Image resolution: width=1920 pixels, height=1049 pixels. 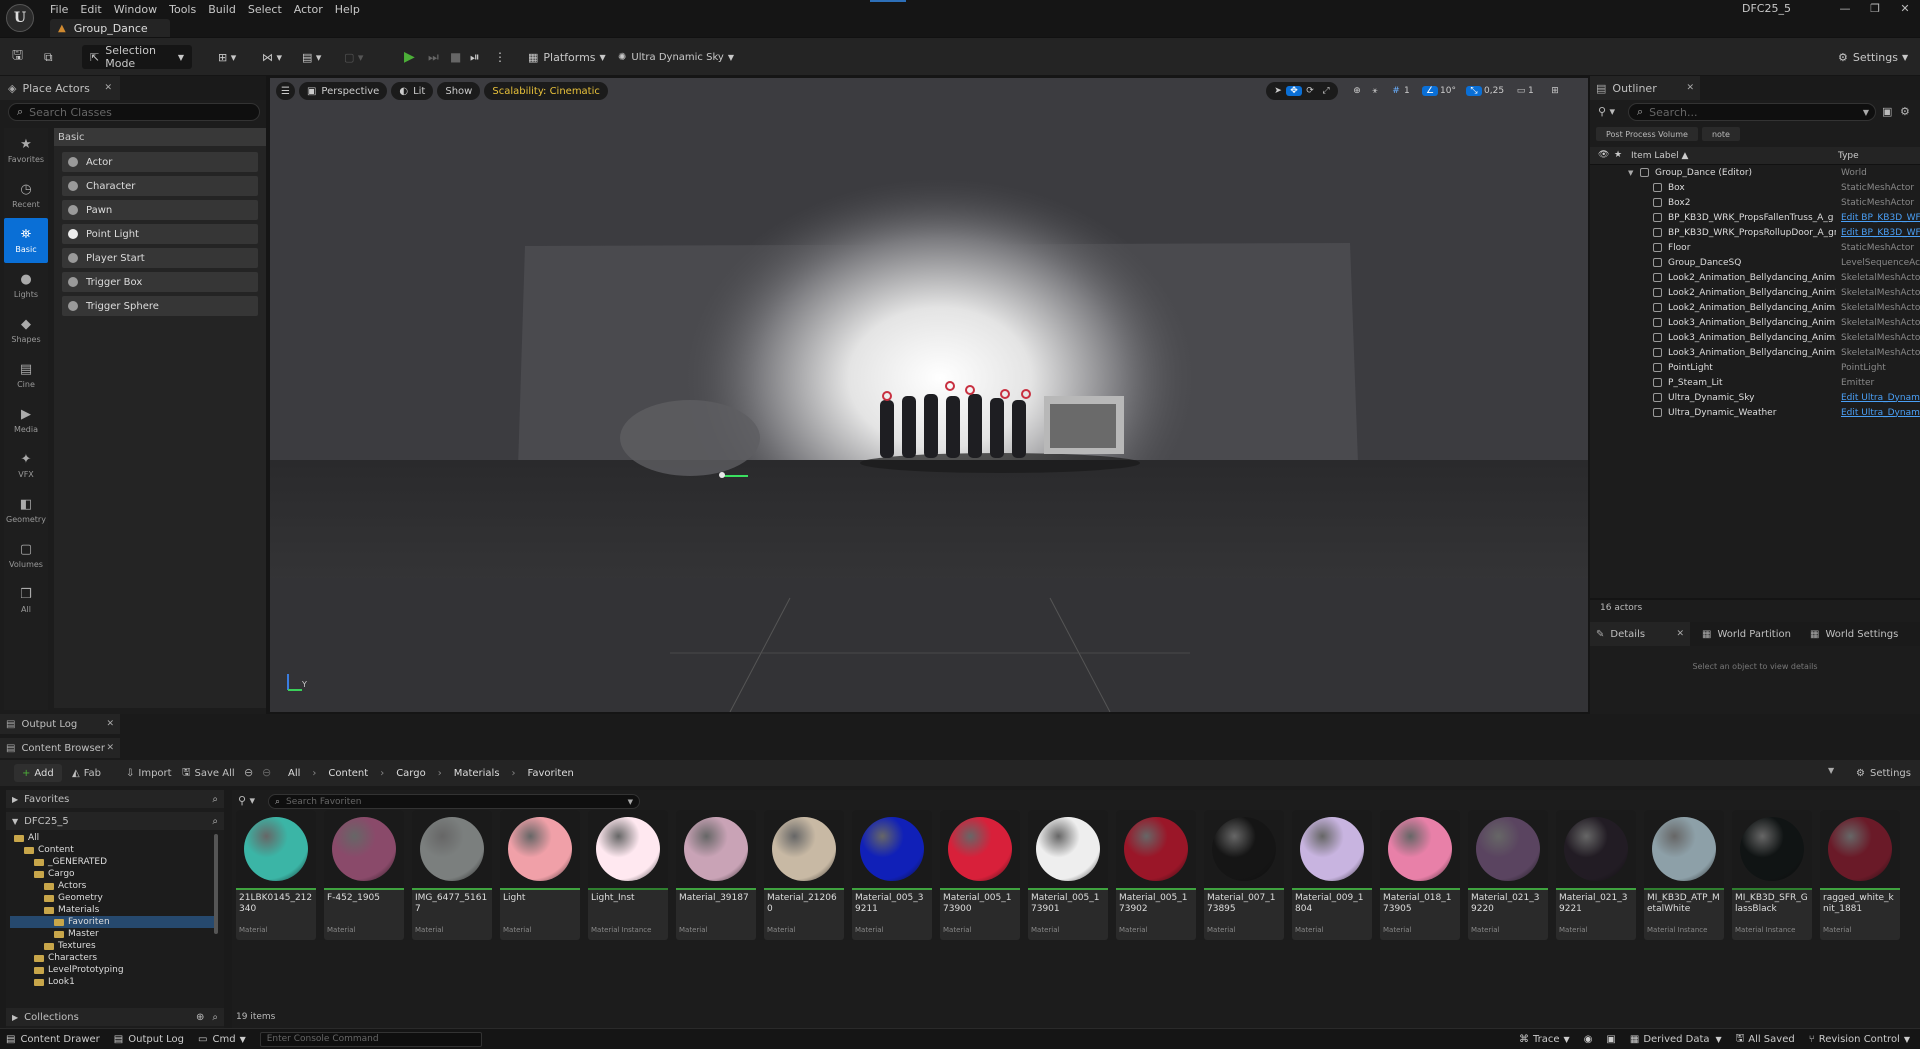 I want to click on outliner-row: Group_DanceSQ LevelSequenceAc, so click(x=1755, y=262).